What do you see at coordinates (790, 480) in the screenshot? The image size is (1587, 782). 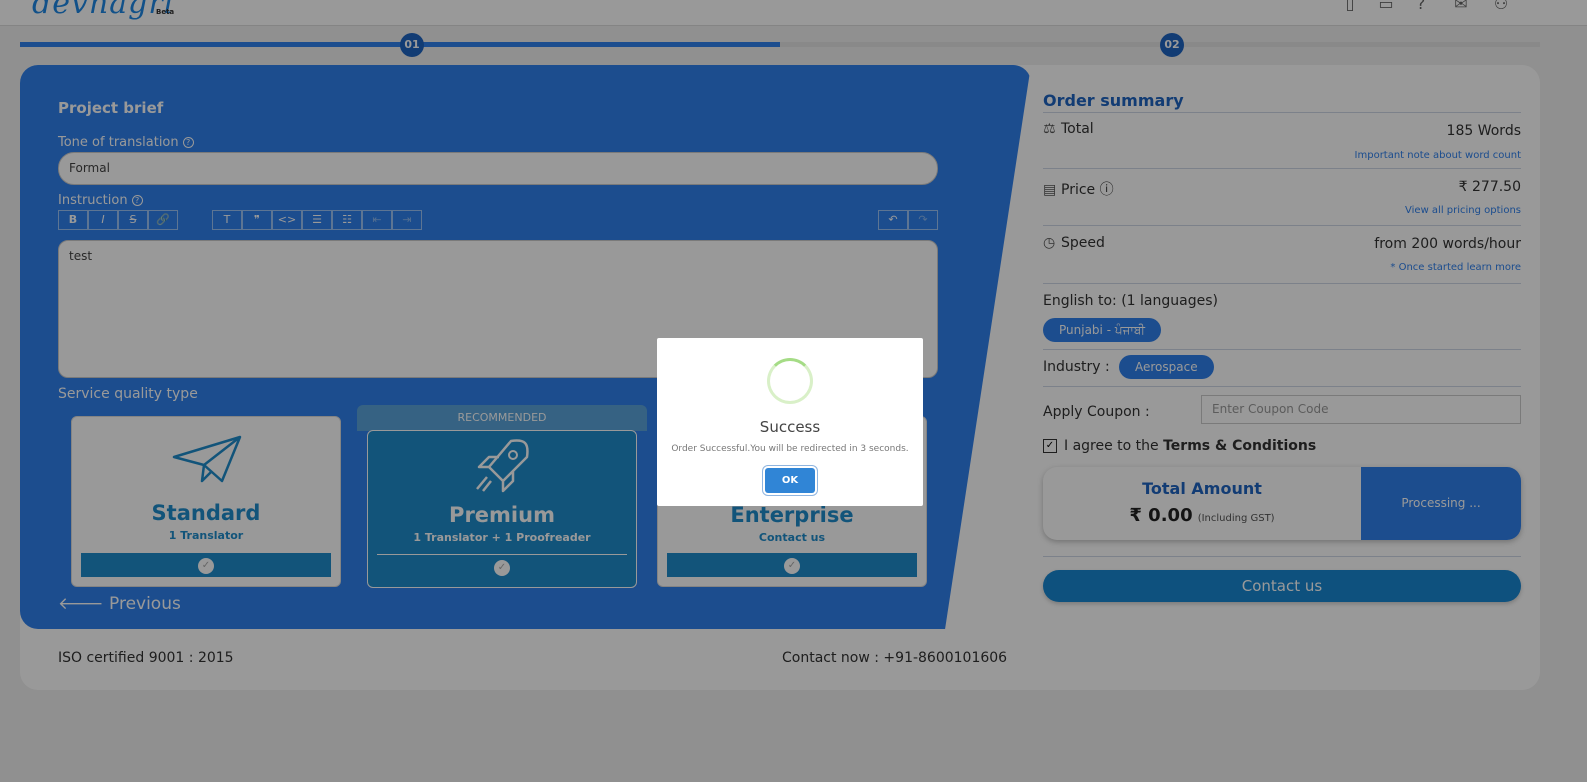 I see `ok-button: OK` at bounding box center [790, 480].